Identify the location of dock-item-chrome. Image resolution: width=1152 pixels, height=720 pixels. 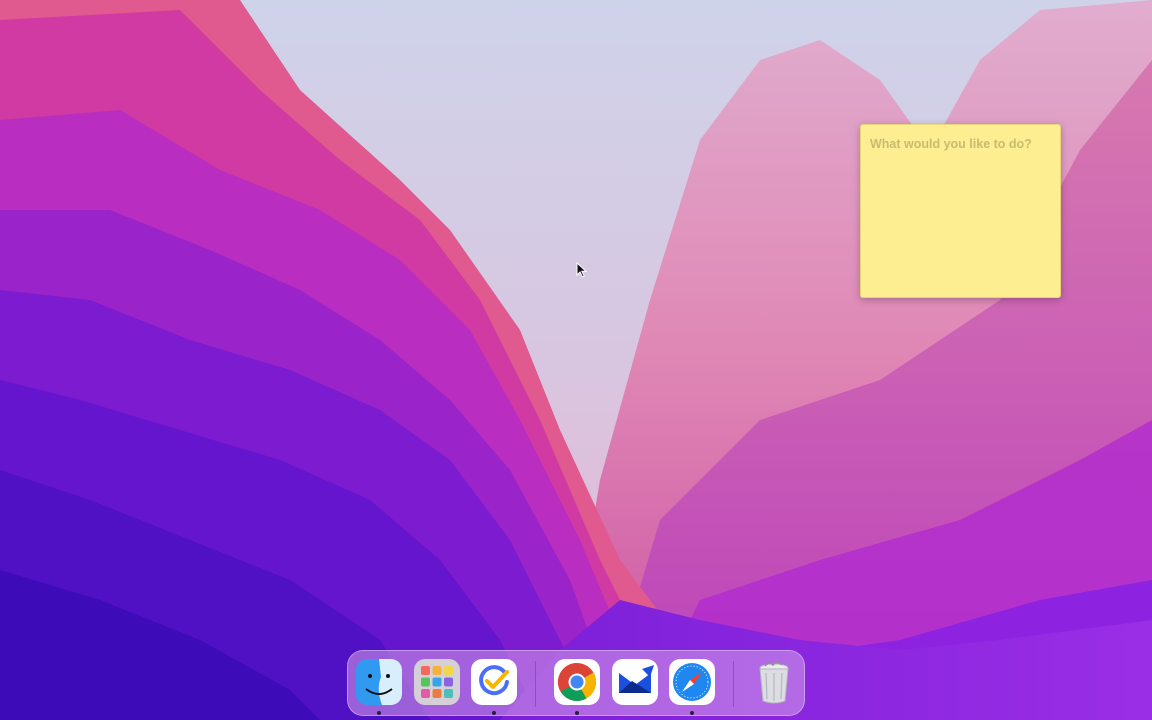
(577, 682).